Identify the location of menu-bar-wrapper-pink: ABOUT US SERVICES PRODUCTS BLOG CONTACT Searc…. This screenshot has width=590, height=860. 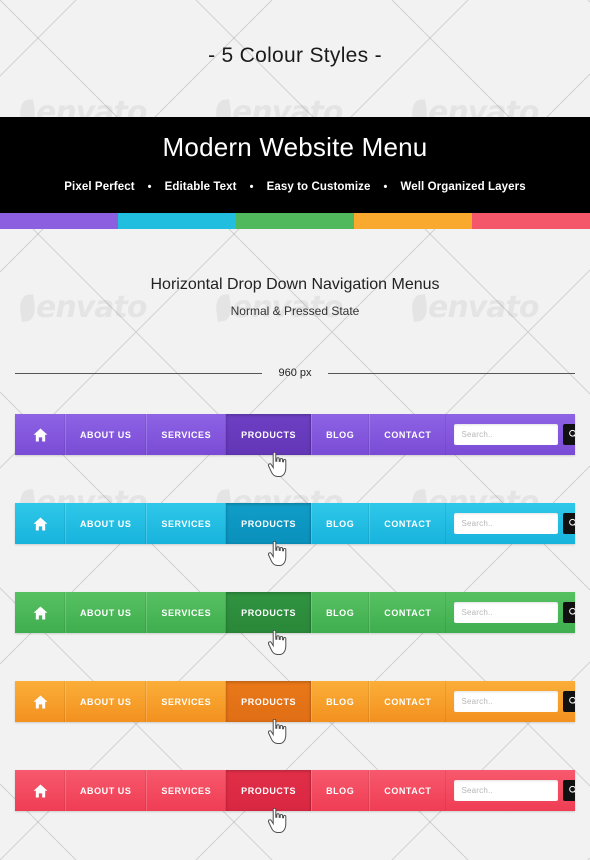
(295, 814).